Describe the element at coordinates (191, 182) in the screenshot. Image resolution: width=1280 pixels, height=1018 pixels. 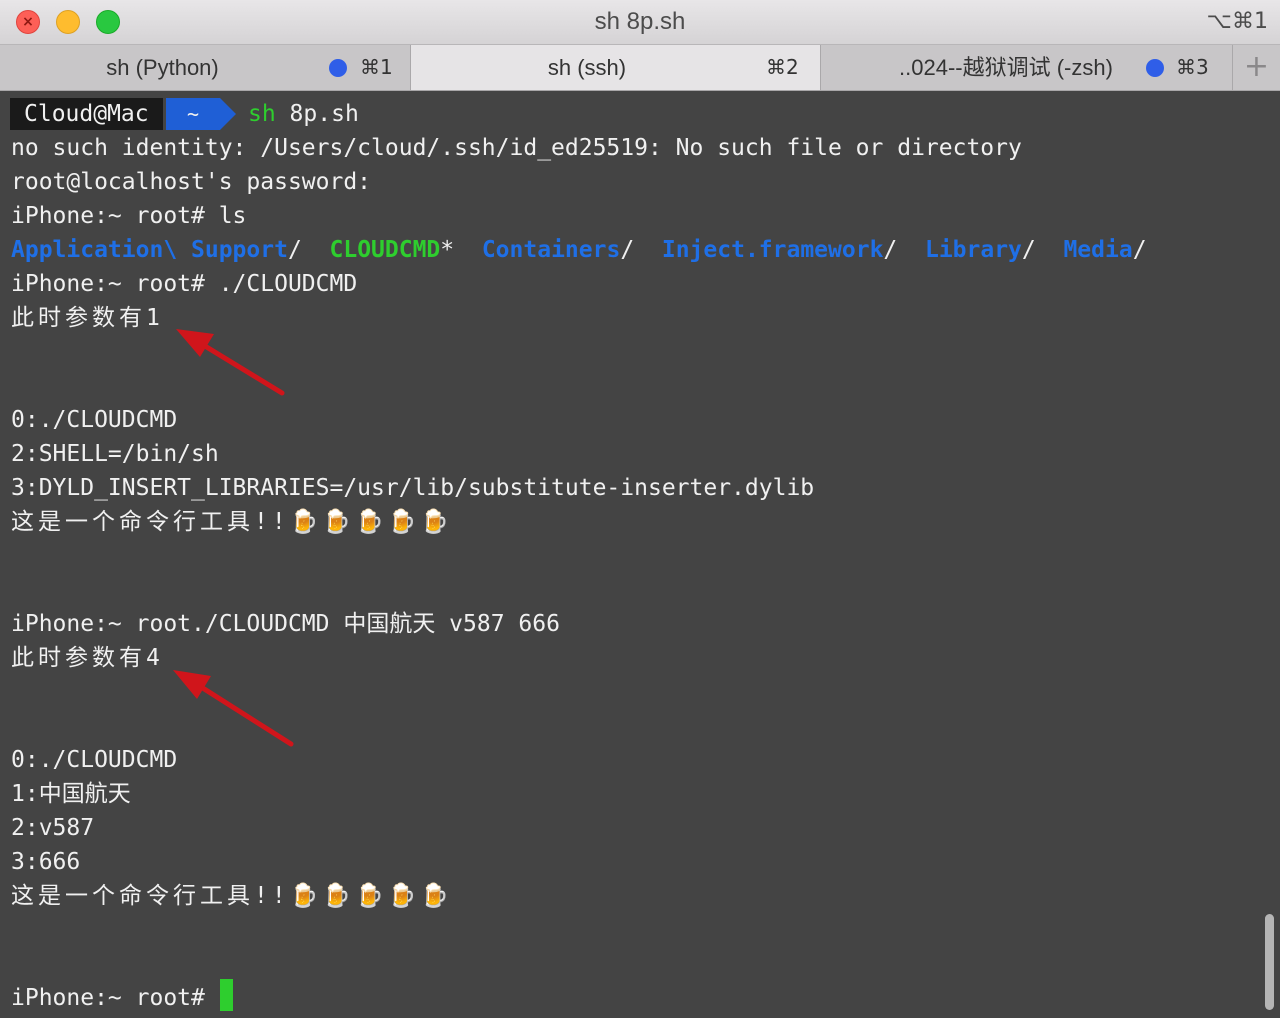
I see `output-line: root@localhost's password:` at that location.